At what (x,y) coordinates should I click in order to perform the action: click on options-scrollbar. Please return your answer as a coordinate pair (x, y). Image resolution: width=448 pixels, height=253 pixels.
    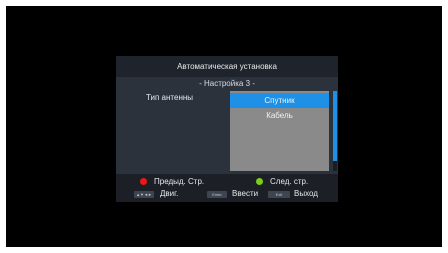
    Looking at the image, I should click on (335, 131).